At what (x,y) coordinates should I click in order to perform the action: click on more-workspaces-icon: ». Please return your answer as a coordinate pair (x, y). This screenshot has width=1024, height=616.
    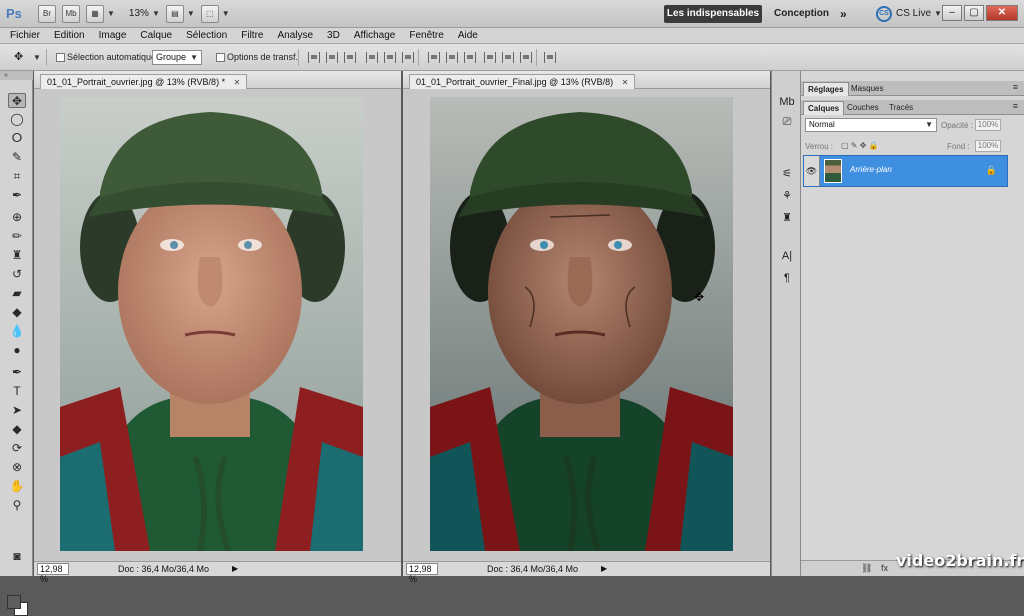
    Looking at the image, I should click on (843, 14).